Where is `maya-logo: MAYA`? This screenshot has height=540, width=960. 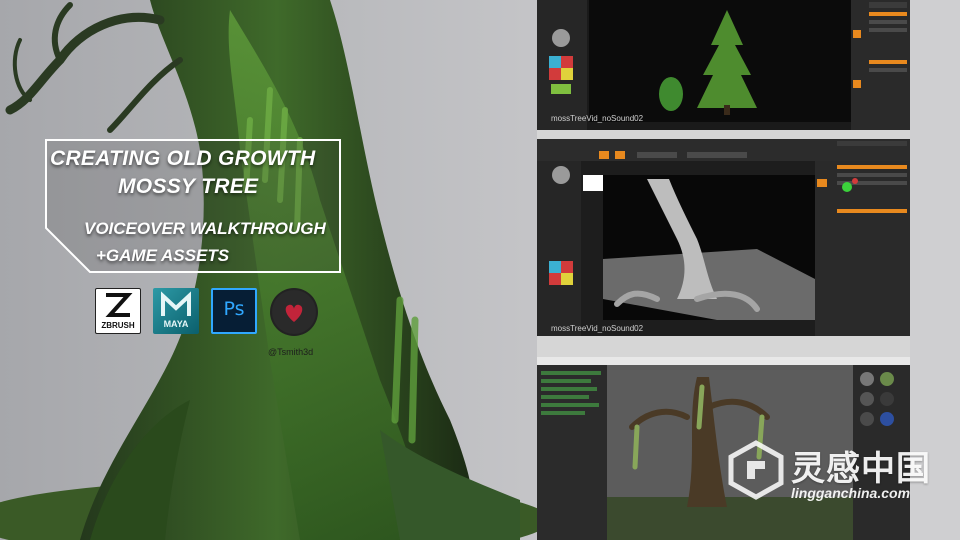
maya-logo: MAYA is located at coordinates (176, 311).